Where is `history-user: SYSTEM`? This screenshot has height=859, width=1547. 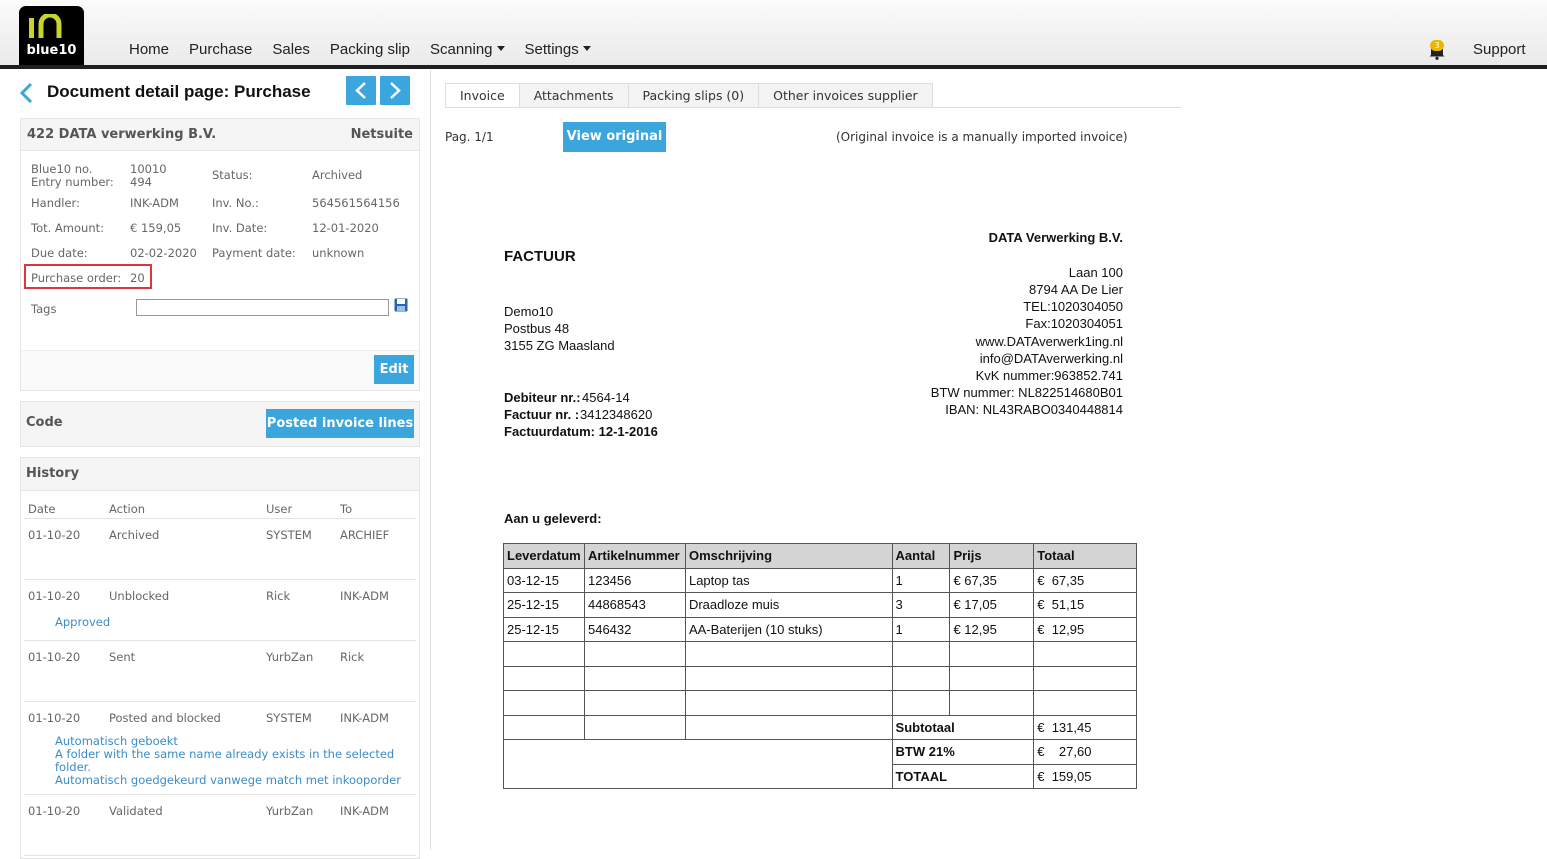
history-user: SYSTEM is located at coordinates (289, 718).